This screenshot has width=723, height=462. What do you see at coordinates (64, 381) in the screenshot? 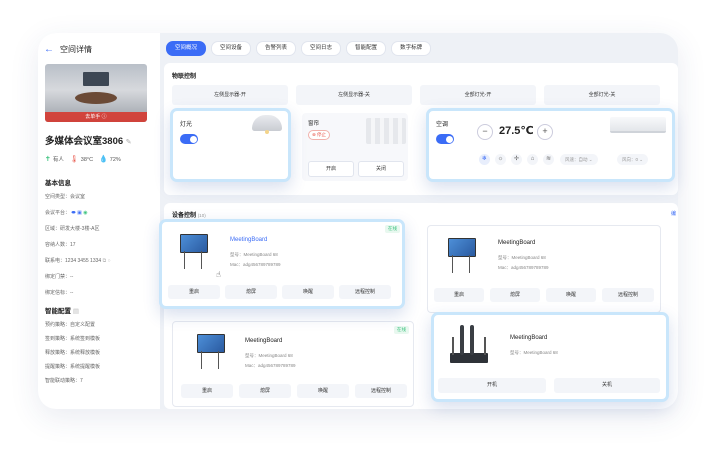
I see `smart-linkage: 智能联动策略：7` at bounding box center [64, 381].